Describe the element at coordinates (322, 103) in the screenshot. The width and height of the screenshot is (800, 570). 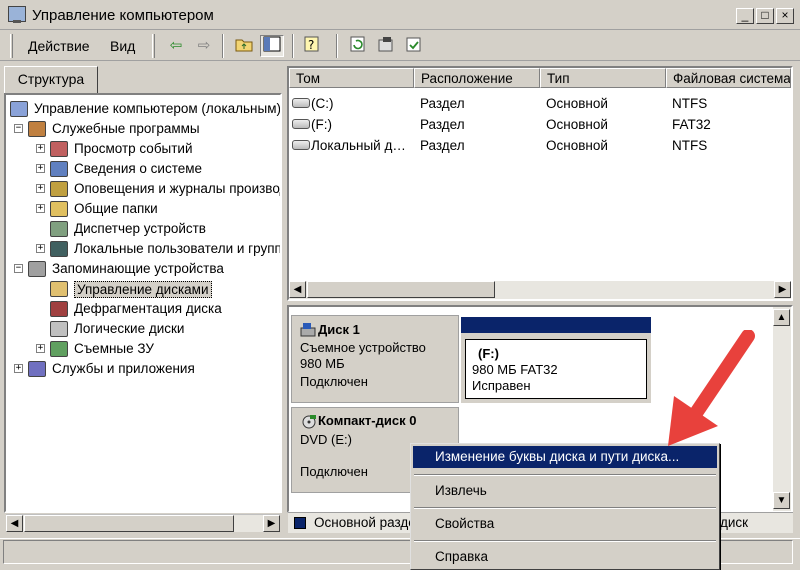
I see `table-cell-volume: (C:)` at that location.